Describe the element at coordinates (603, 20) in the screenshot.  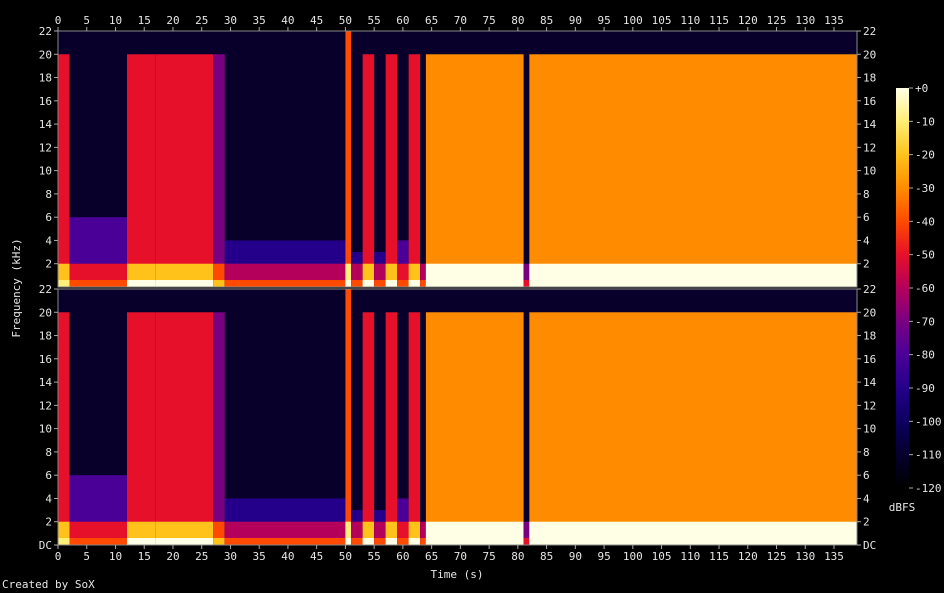
I see `x-tick-label: 95` at that location.